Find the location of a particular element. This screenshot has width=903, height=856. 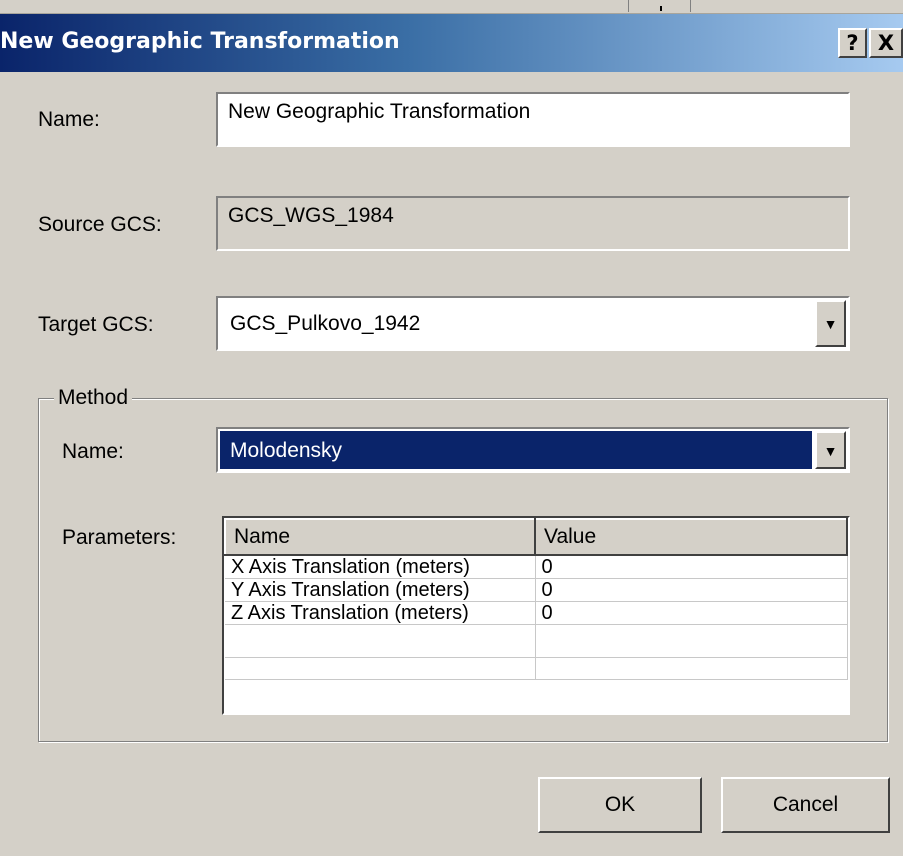

source-gcs-field: GCS_WGS_1984 is located at coordinates (533, 223).